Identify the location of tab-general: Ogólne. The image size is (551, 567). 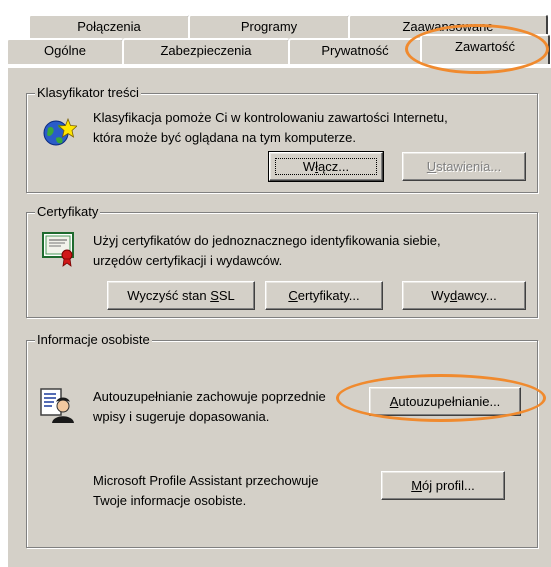
(65, 51).